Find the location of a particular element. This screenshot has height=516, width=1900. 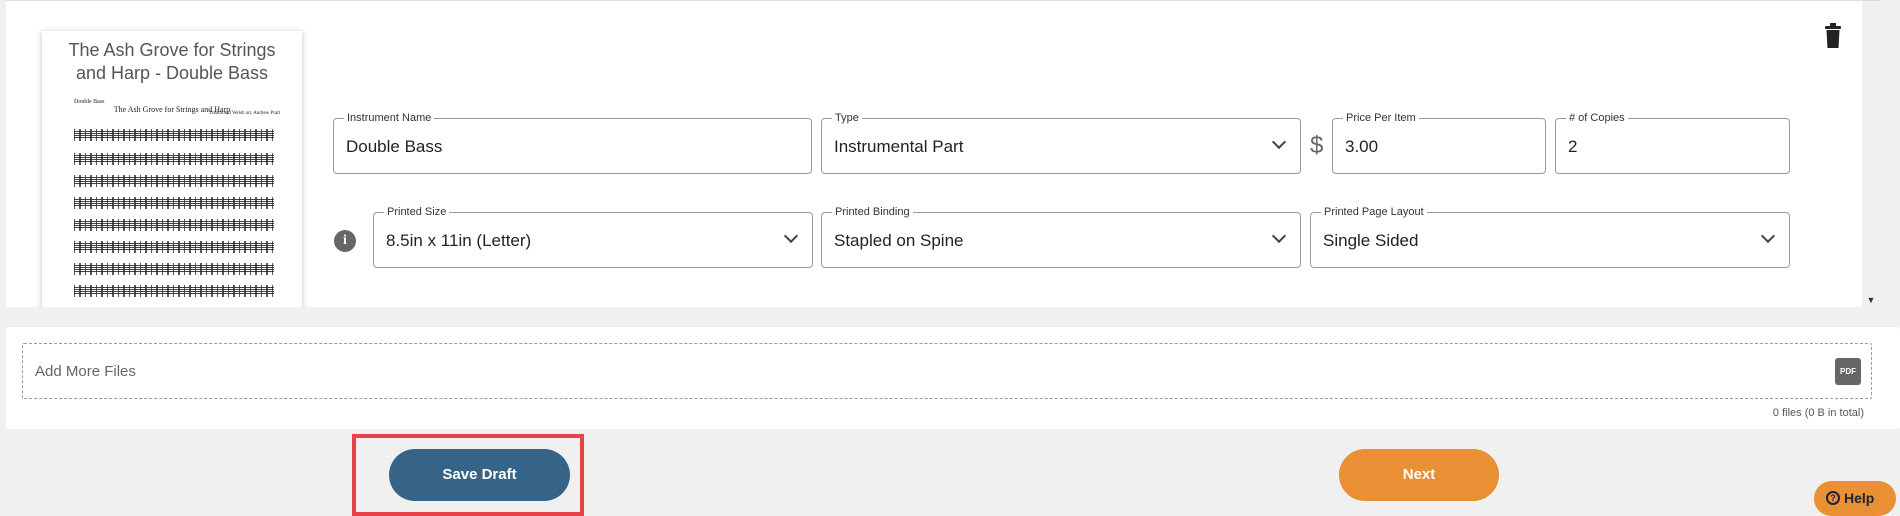

copies-label: # of Copies is located at coordinates (1597, 118).